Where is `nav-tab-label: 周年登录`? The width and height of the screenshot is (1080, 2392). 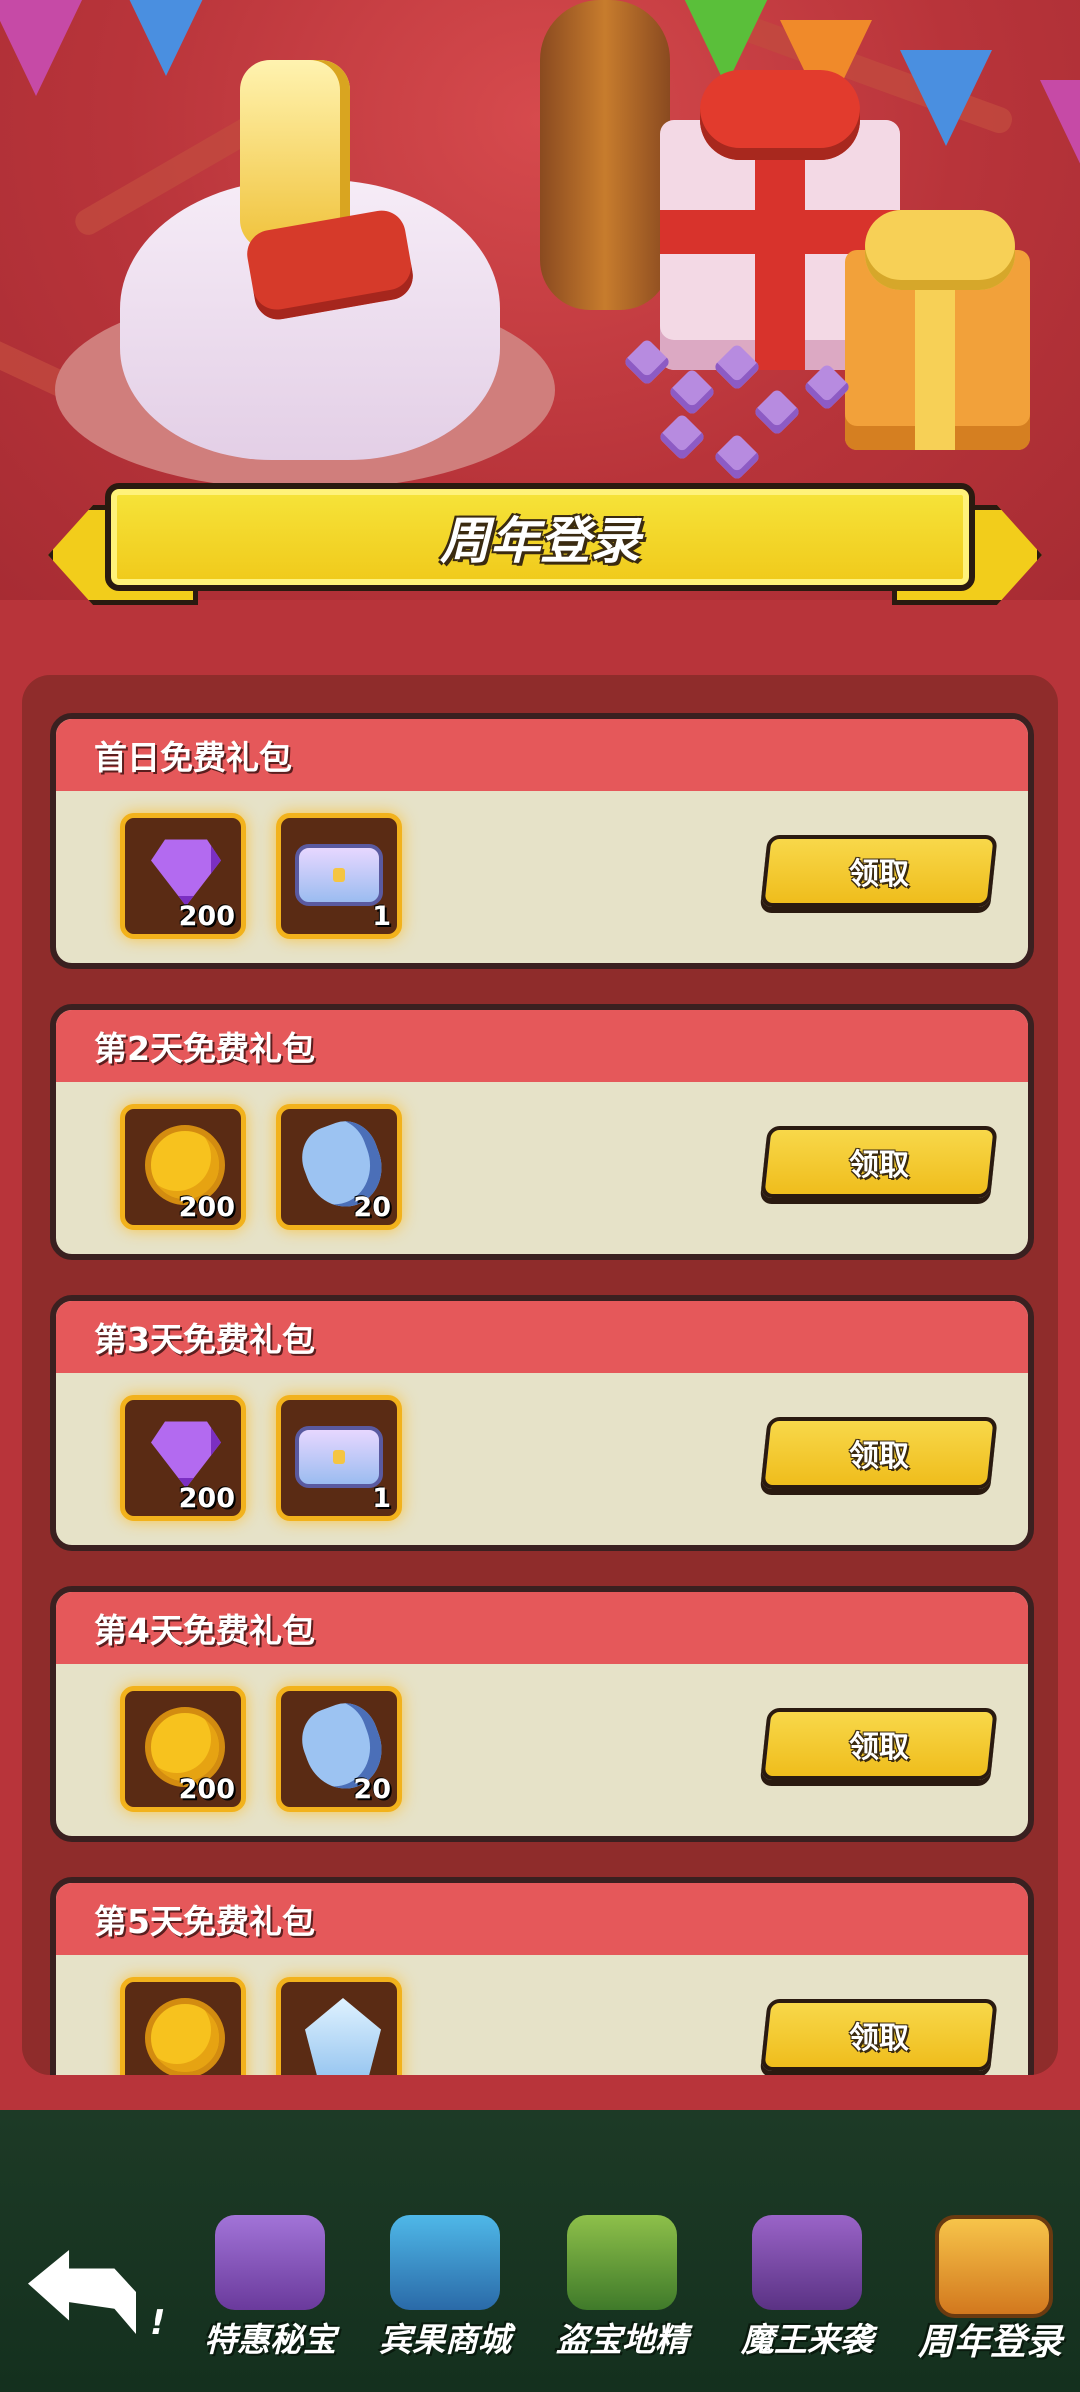 nav-tab-label: 周年登录 is located at coordinates (989, 2342).